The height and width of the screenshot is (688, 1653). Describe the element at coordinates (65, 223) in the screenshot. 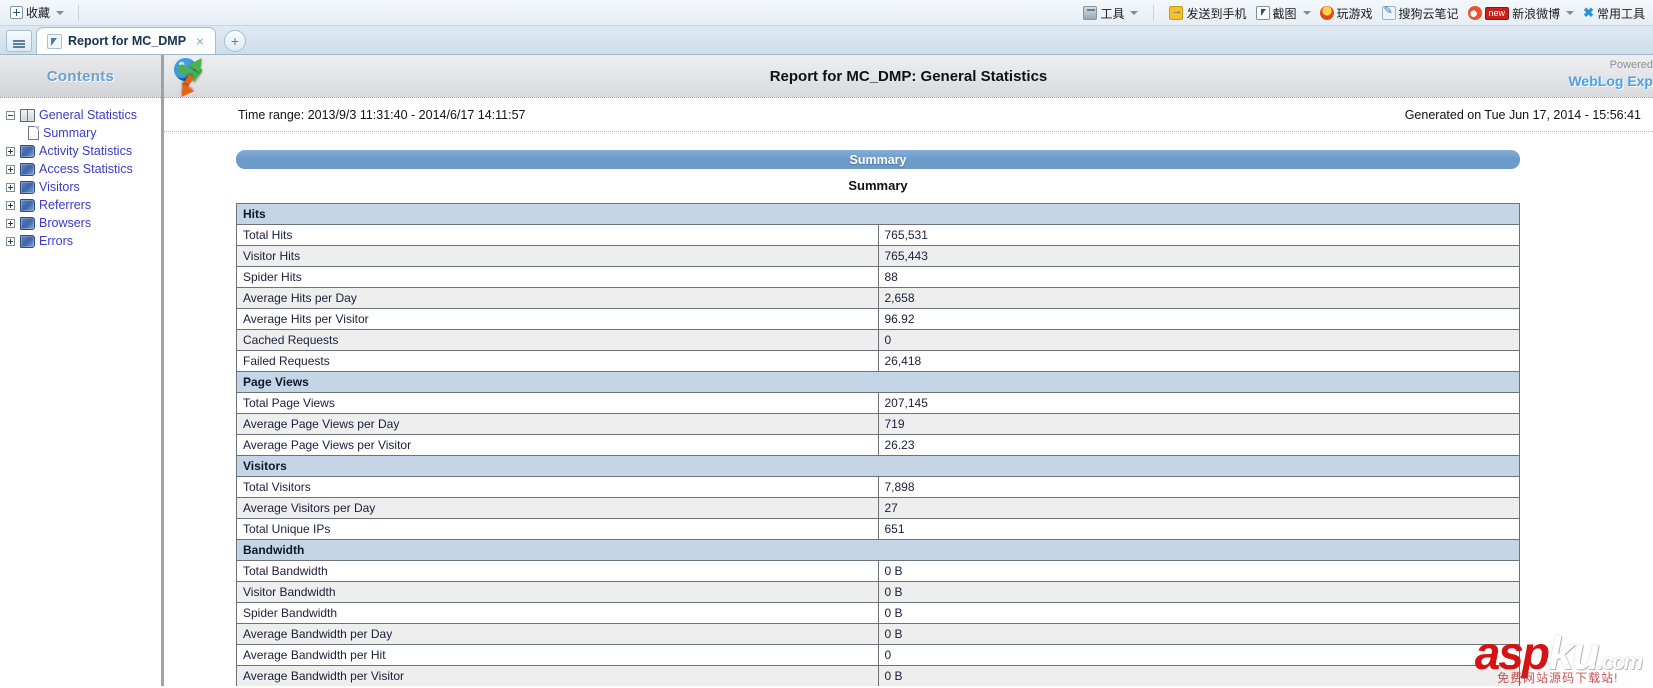

I see `sidebar-item-label: Browsers` at that location.